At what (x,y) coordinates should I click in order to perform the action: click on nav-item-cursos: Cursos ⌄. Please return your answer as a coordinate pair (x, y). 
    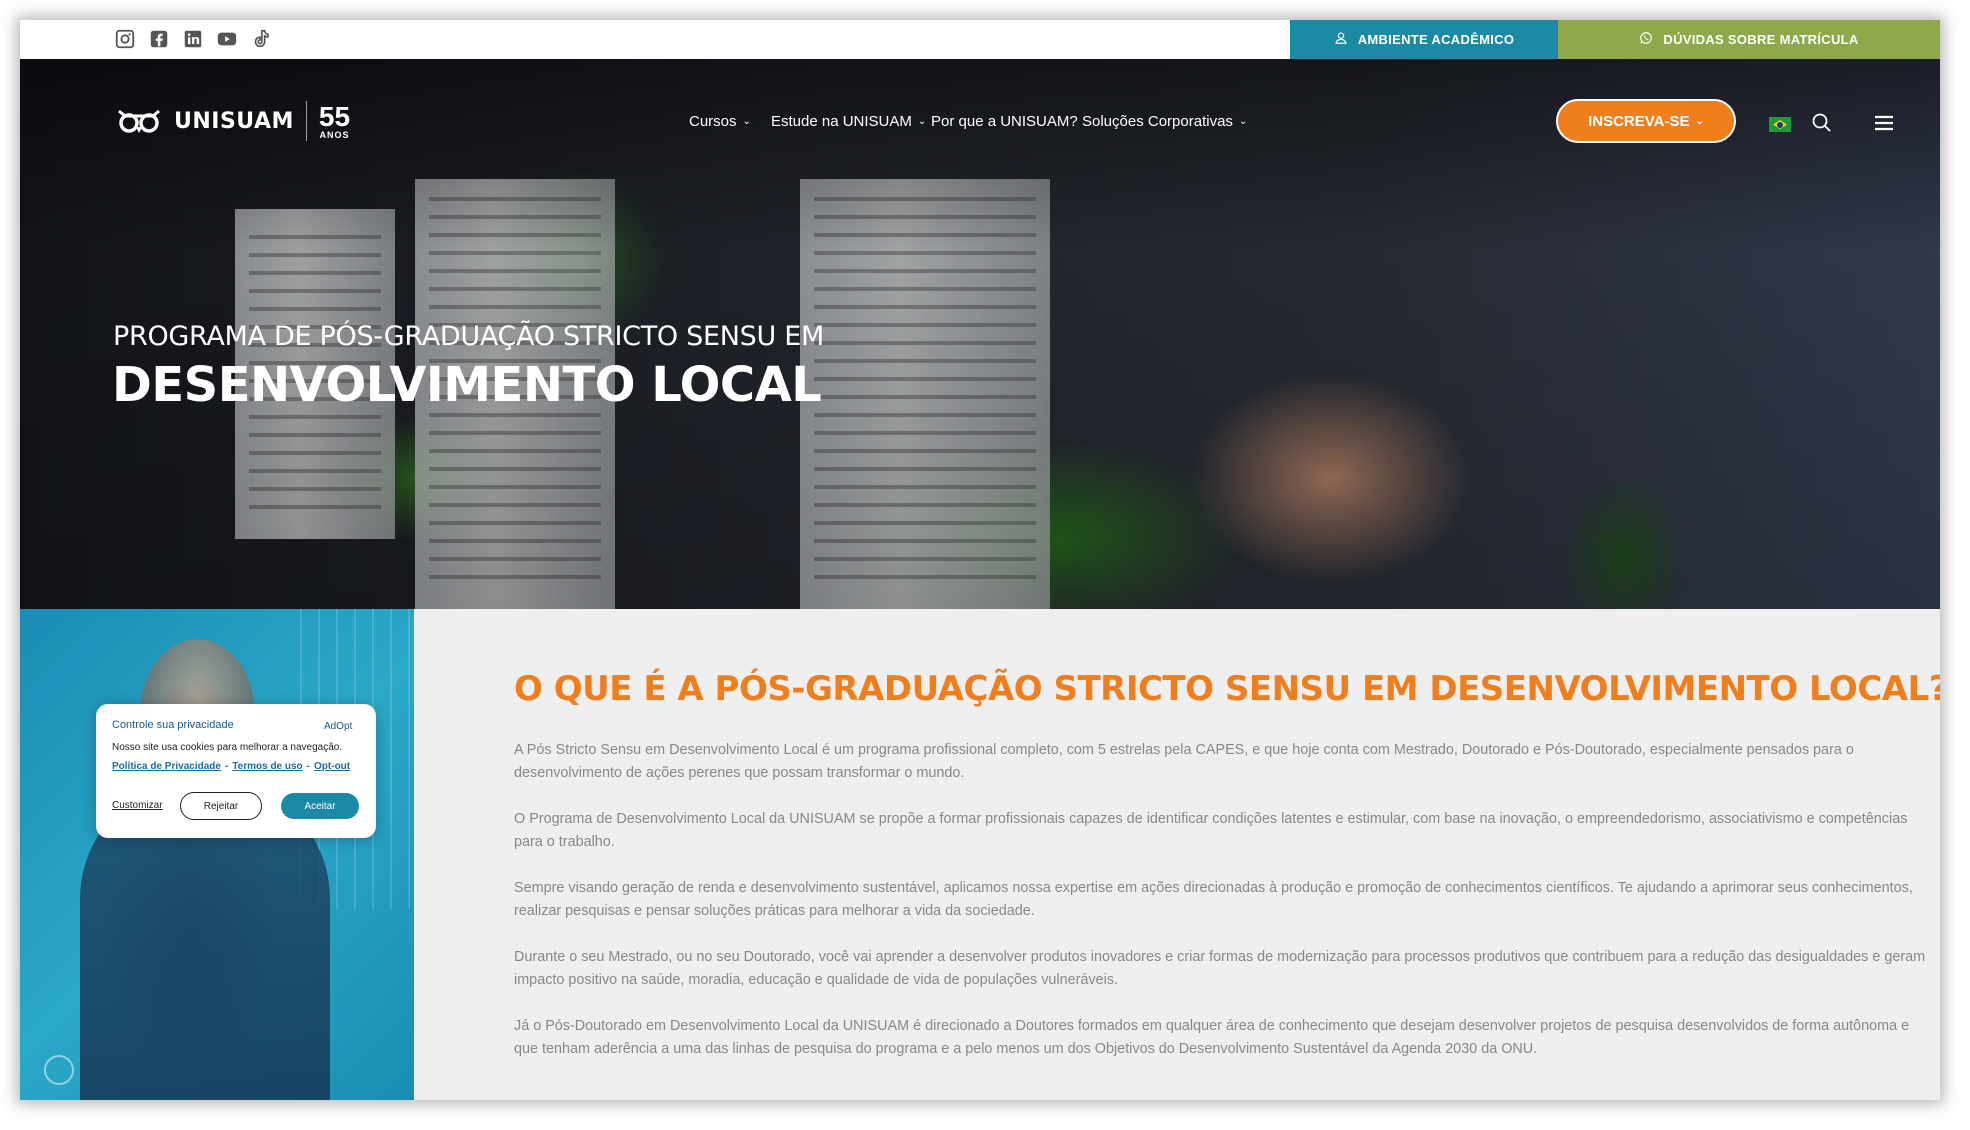
    Looking at the image, I should click on (720, 121).